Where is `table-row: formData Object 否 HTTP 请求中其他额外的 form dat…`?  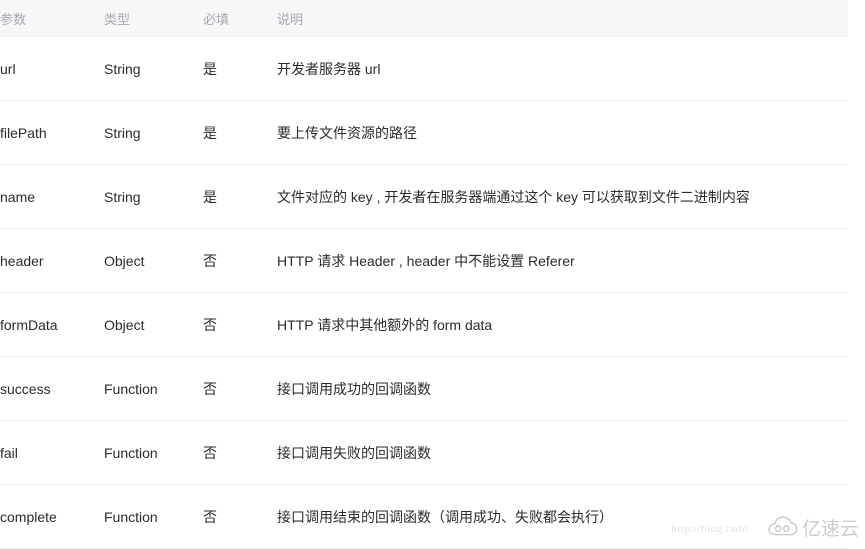
table-row: formData Object 否 HTTP 请求中其他额外的 form dat… is located at coordinates (424, 324).